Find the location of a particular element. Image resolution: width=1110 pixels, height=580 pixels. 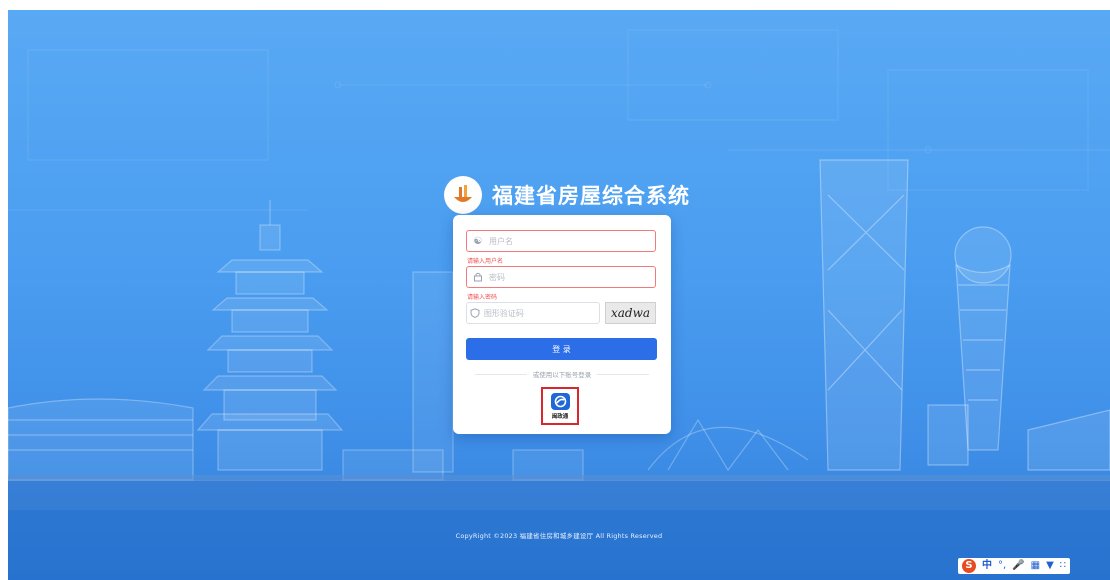

system-title: 福建省房屋综合系统 is located at coordinates (591, 196).